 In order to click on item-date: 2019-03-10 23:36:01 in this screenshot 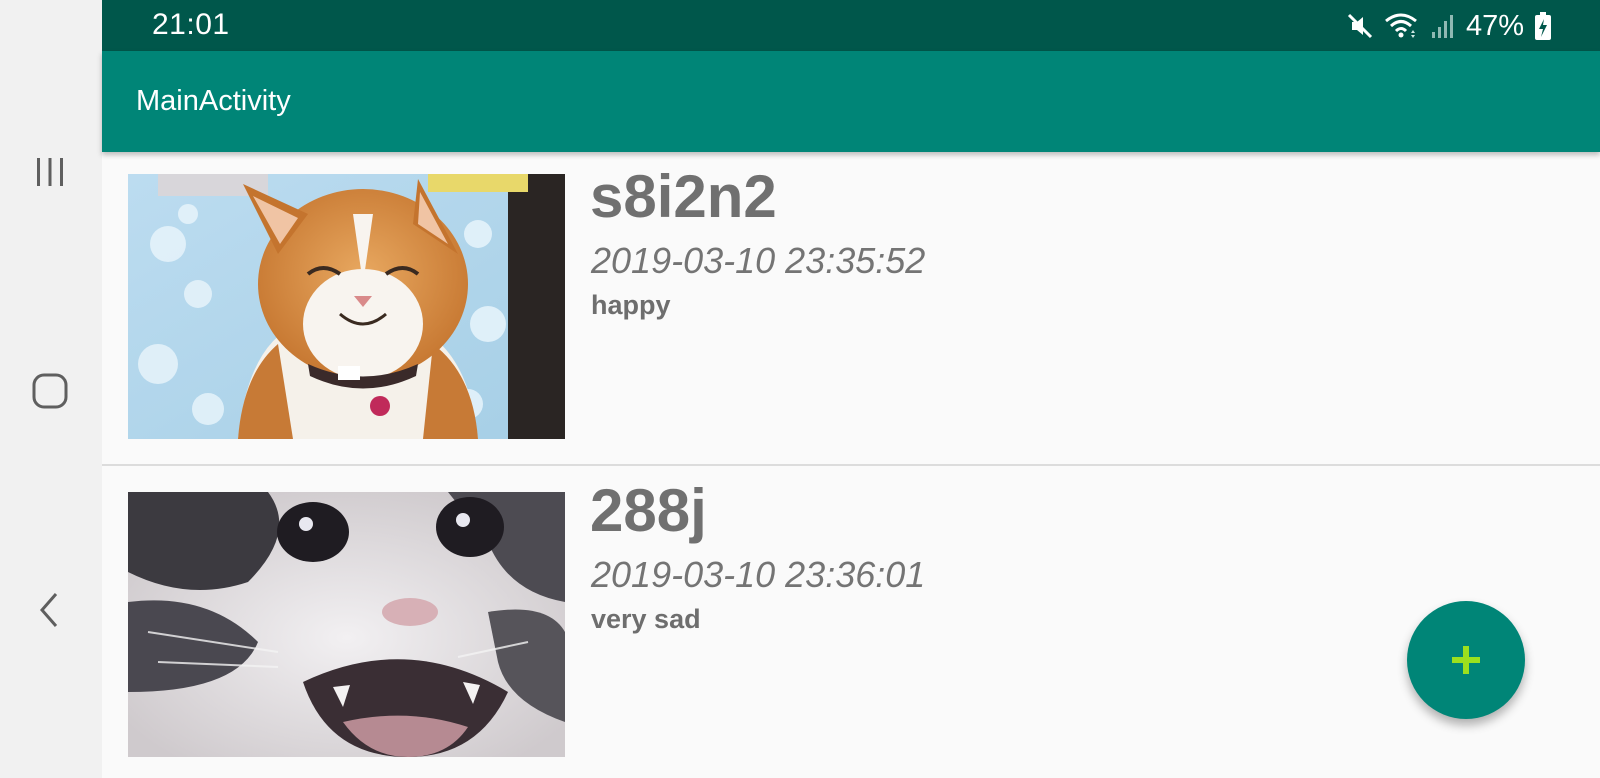, I will do `click(758, 574)`.